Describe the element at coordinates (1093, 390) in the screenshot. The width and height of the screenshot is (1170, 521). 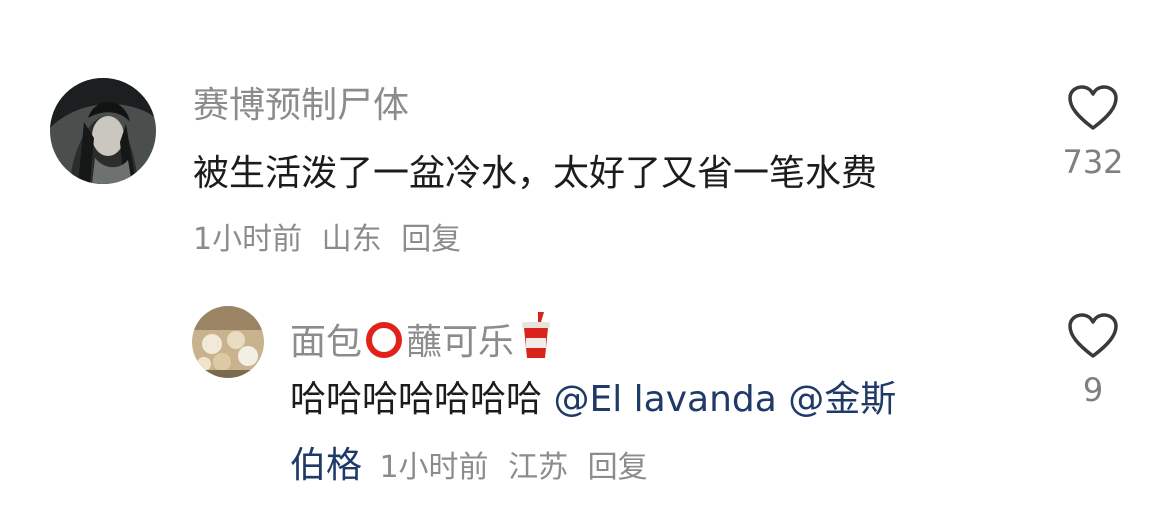
I see `like-count: 9` at that location.